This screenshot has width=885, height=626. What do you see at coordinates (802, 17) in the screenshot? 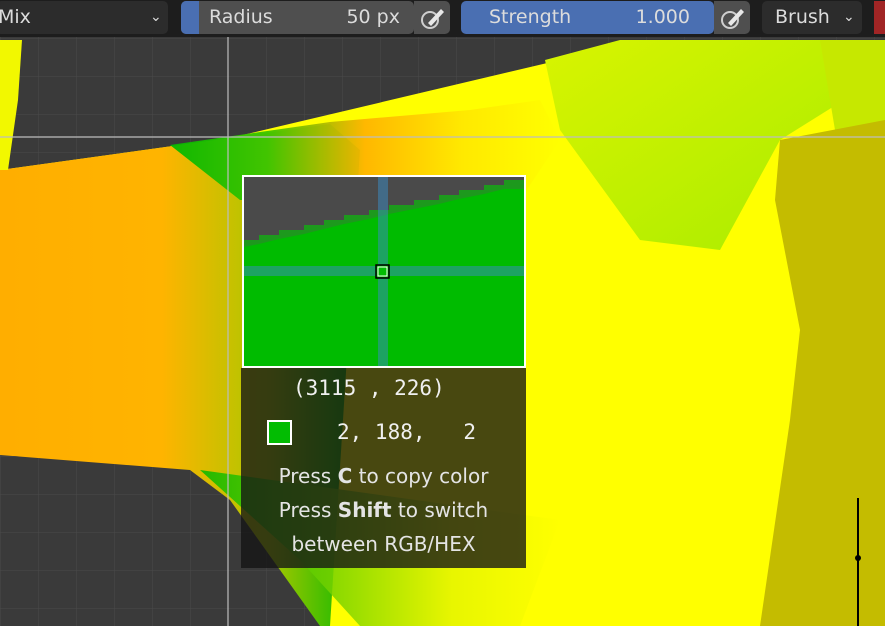
I see `brush-menu-label: Brush` at bounding box center [802, 17].